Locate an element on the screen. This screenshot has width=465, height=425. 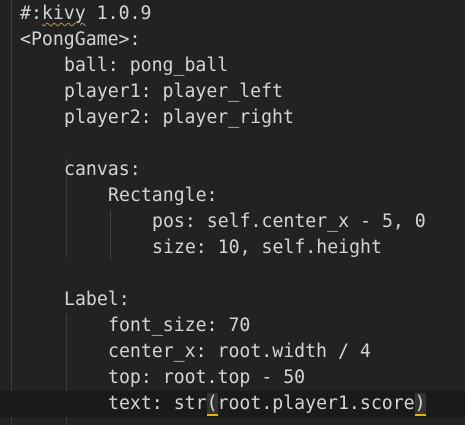
matched-bracket-open: ( is located at coordinates (212, 404).